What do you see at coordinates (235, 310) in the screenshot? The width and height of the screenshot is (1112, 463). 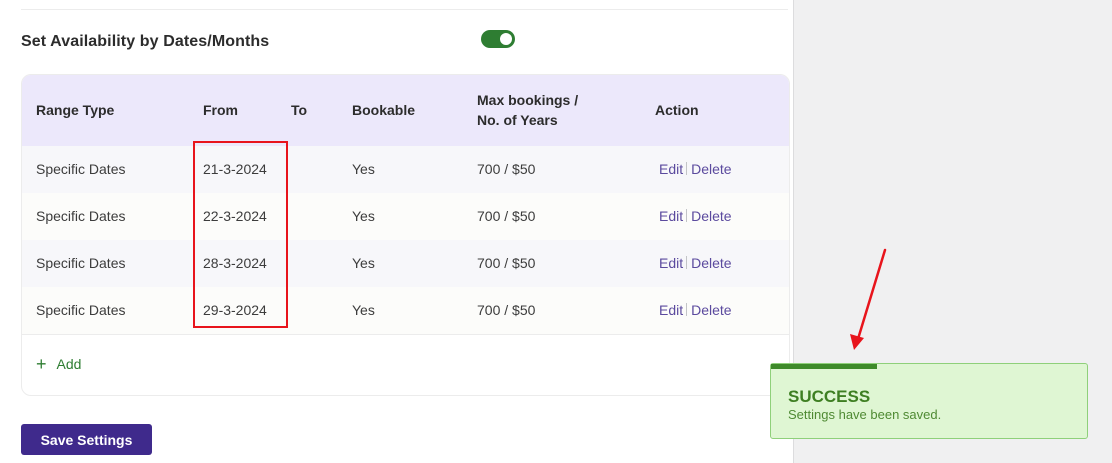 I see `cell-from: 29-3-2024` at bounding box center [235, 310].